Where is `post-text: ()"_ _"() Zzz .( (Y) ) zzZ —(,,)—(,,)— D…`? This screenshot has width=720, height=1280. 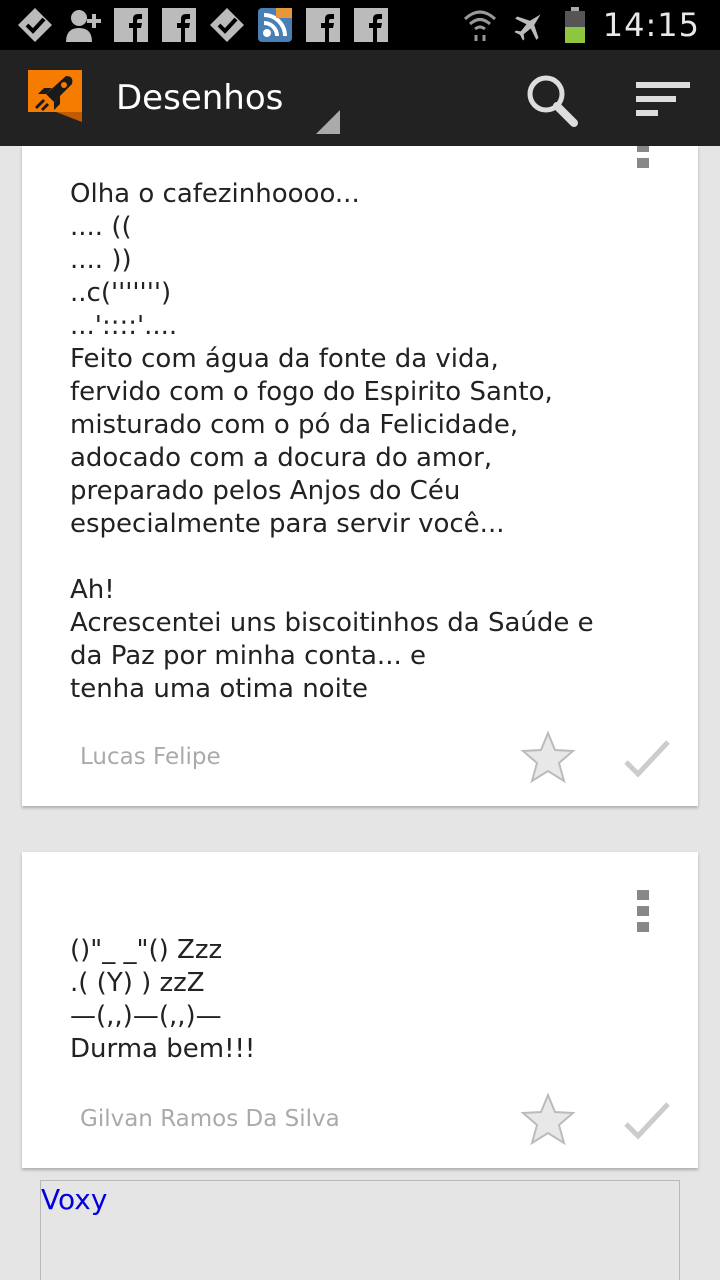
post-text: ()"_ _"() Zzz .( (Y) ) zzZ —(,,)—(,,)— D… is located at coordinates (163, 999).